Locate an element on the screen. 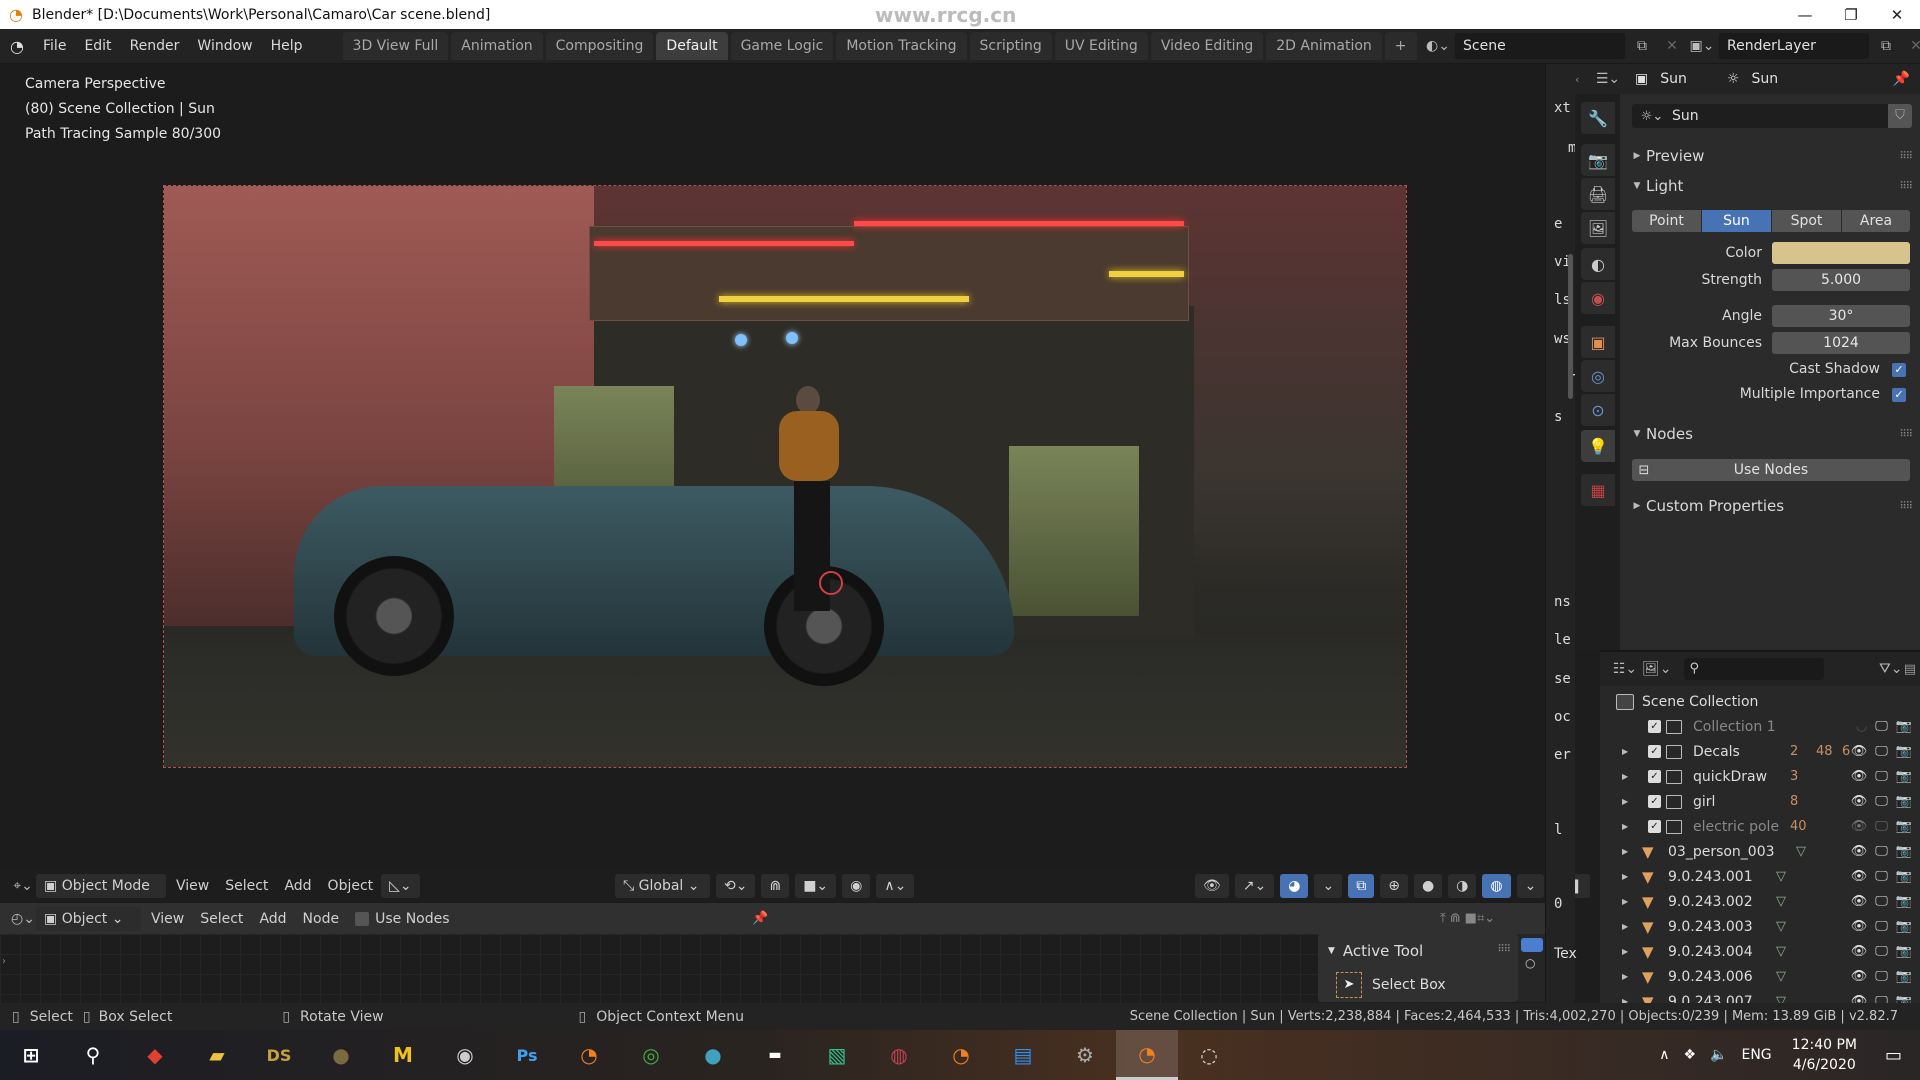  fake-user-shield-icon: ⛉ is located at coordinates (1900, 116).